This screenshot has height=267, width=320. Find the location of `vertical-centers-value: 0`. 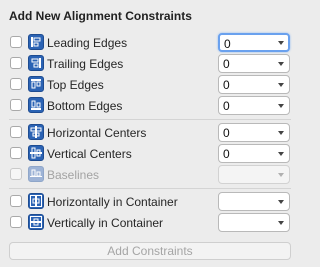

vertical-centers-value: 0 is located at coordinates (226, 154).